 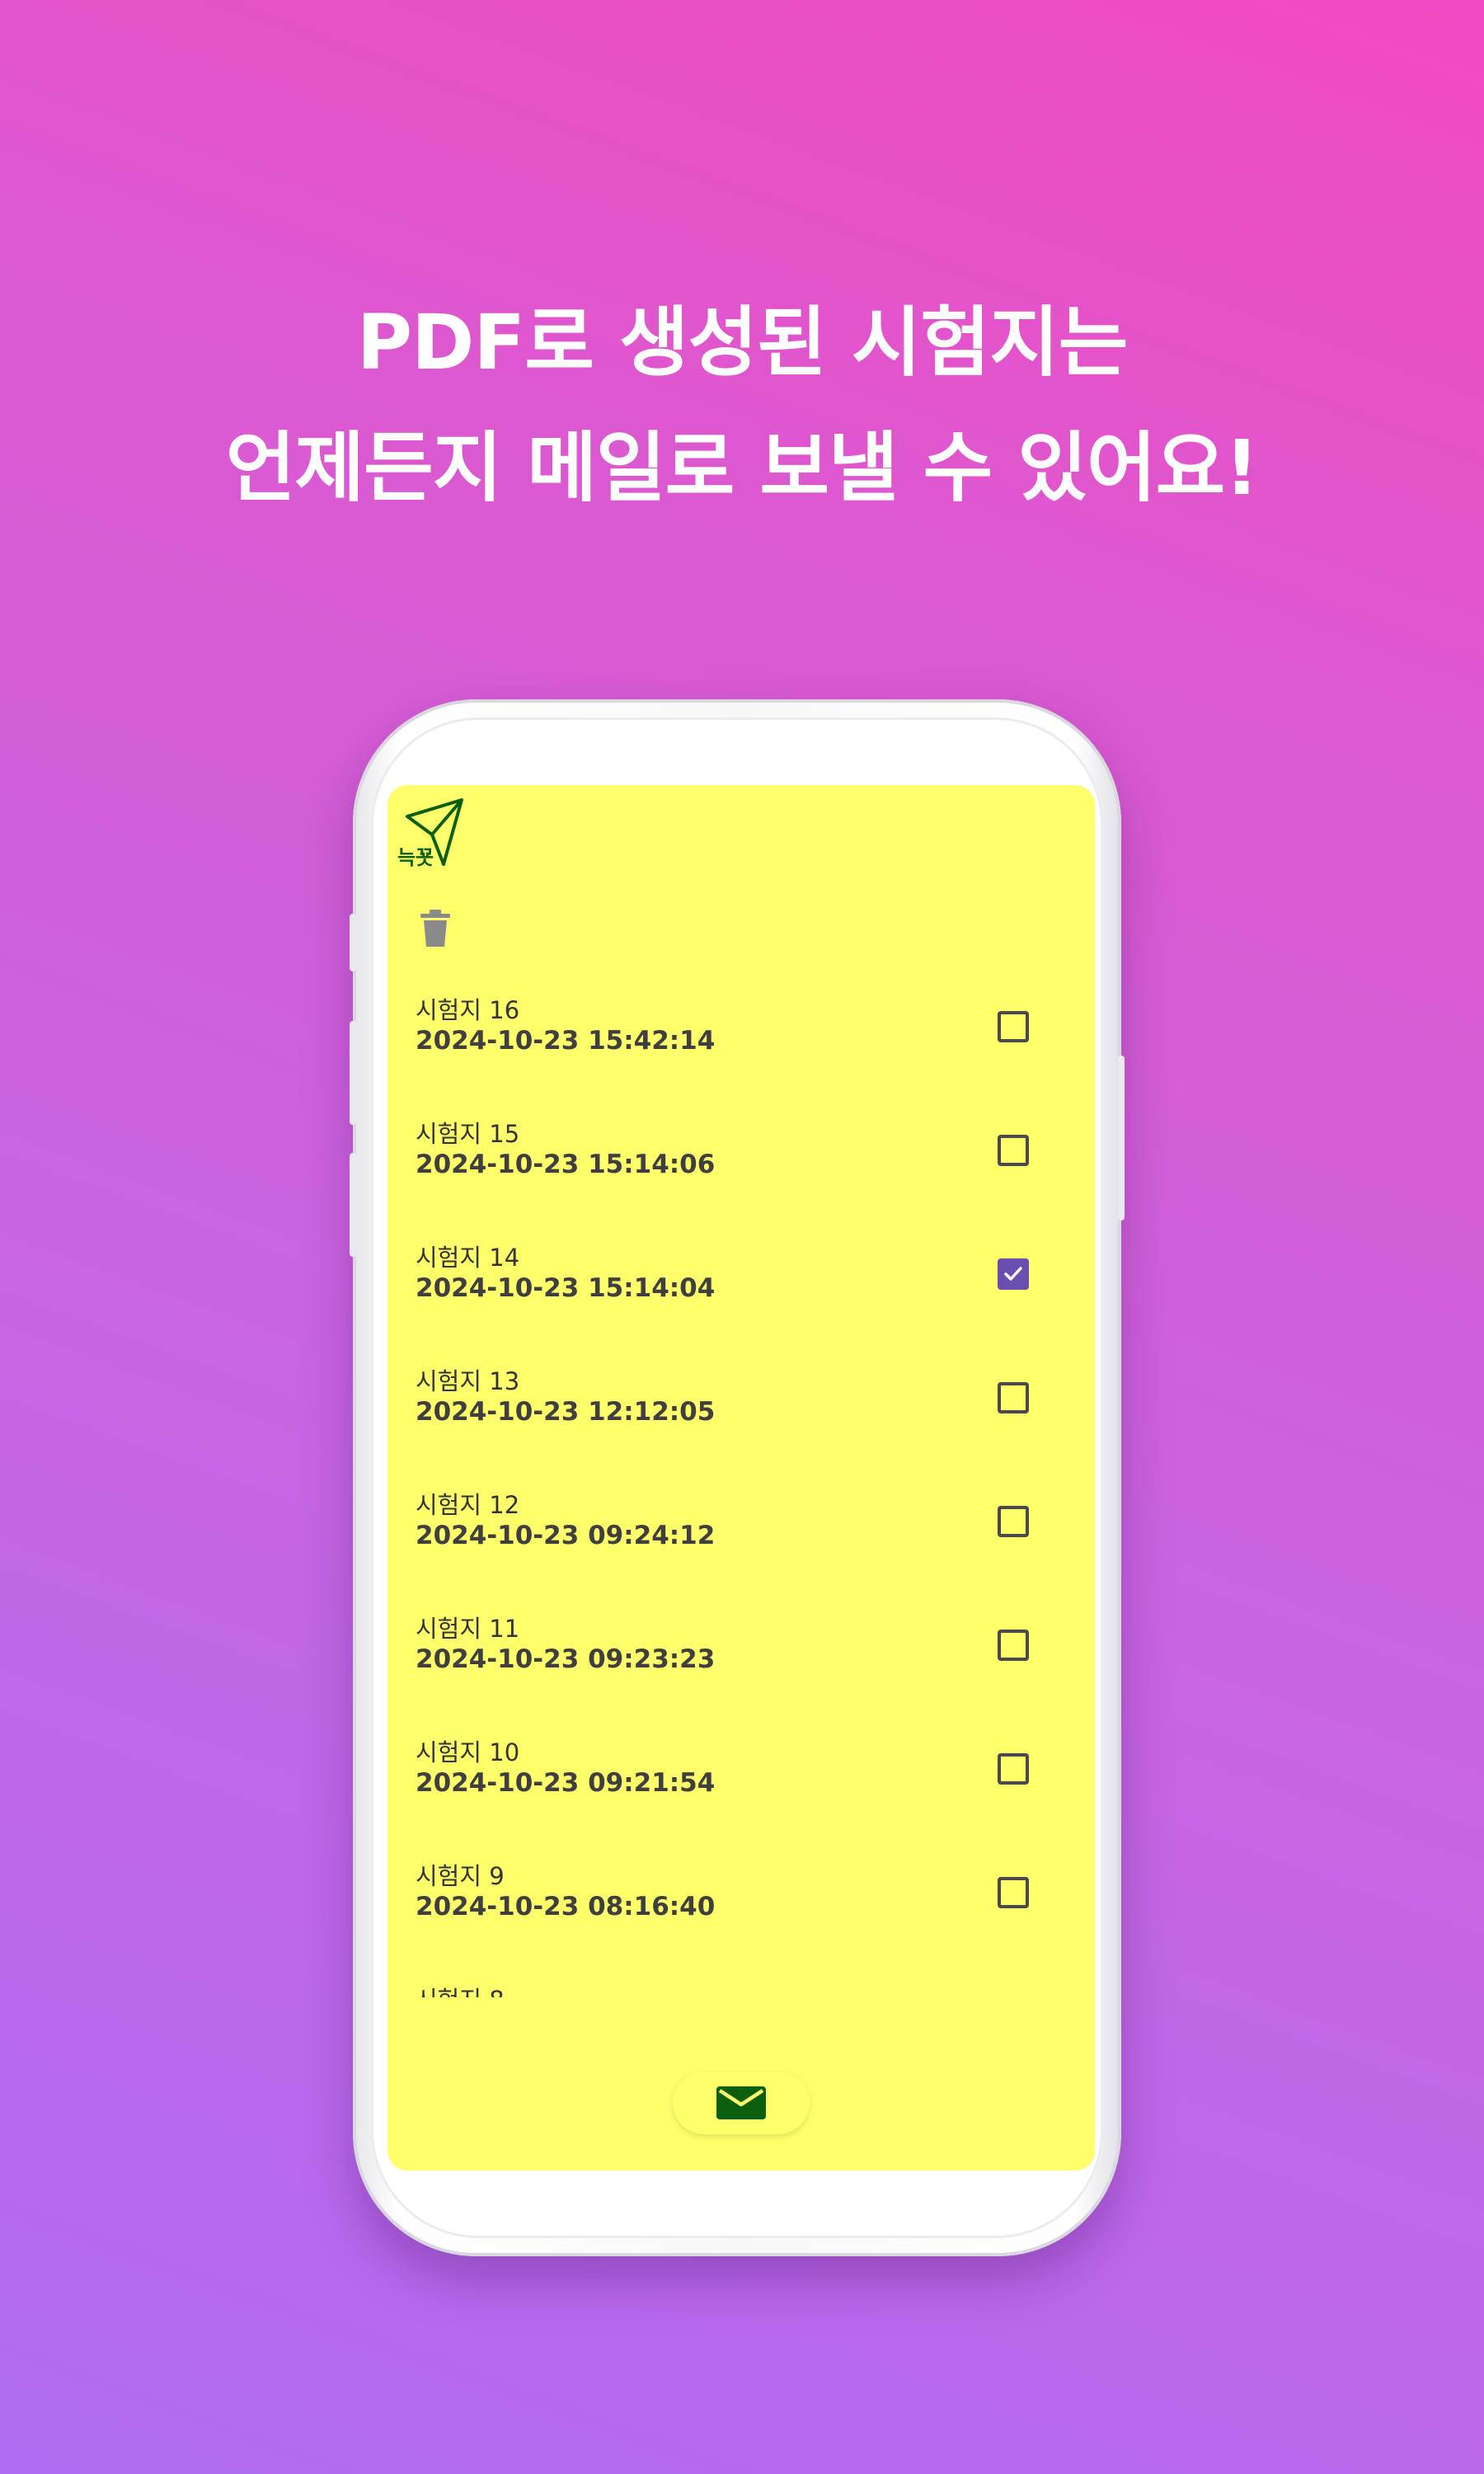 I want to click on exam-date: 2024-10-23 09:24:12, so click(x=566, y=1535).